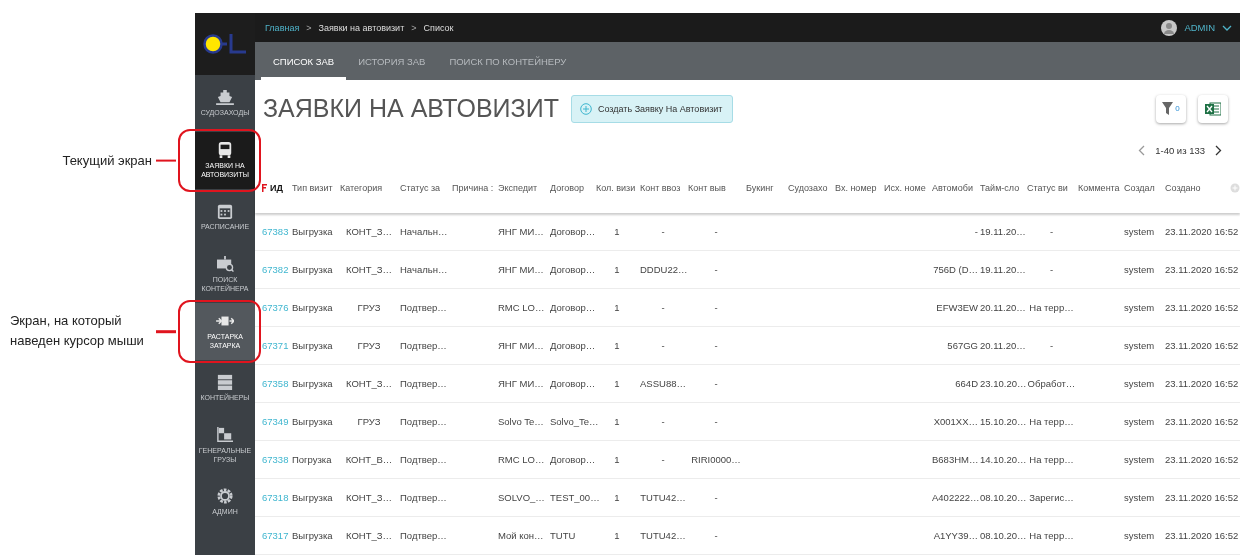  Describe the element at coordinates (225, 496) in the screenshot. I see `settings-icon` at that location.